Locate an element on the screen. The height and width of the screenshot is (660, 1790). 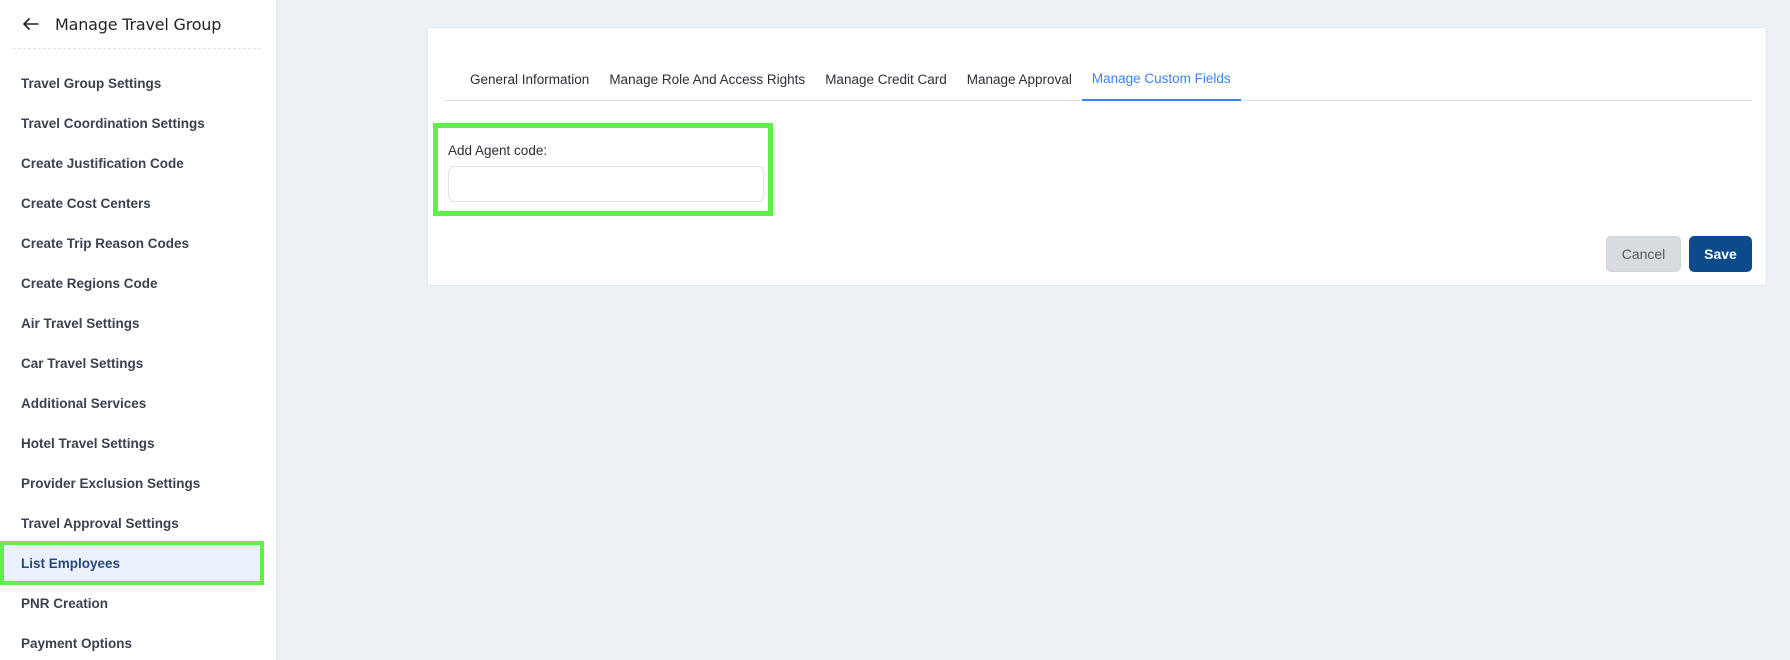
sidebar-item-provider-exclusion-settings: Provider Exclusion Settings is located at coordinates (138, 483).